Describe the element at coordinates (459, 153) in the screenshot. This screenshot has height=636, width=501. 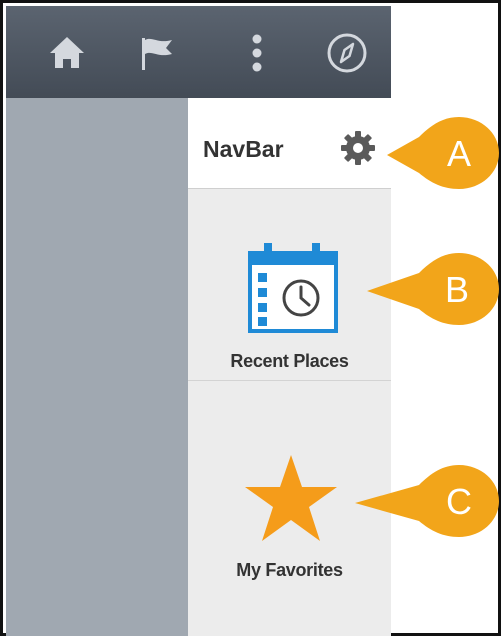
I see `callout-a-letter: A` at that location.